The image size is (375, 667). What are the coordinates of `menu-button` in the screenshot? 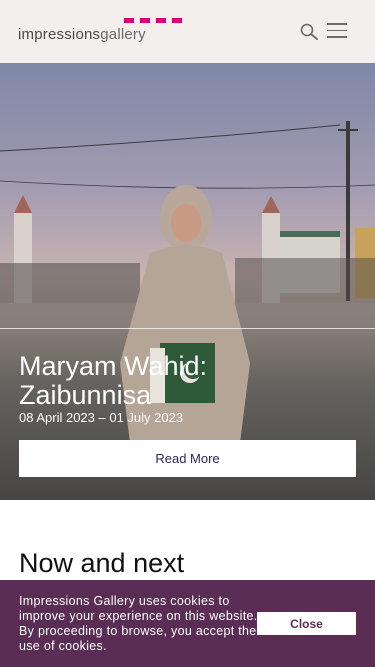 It's located at (338, 32).